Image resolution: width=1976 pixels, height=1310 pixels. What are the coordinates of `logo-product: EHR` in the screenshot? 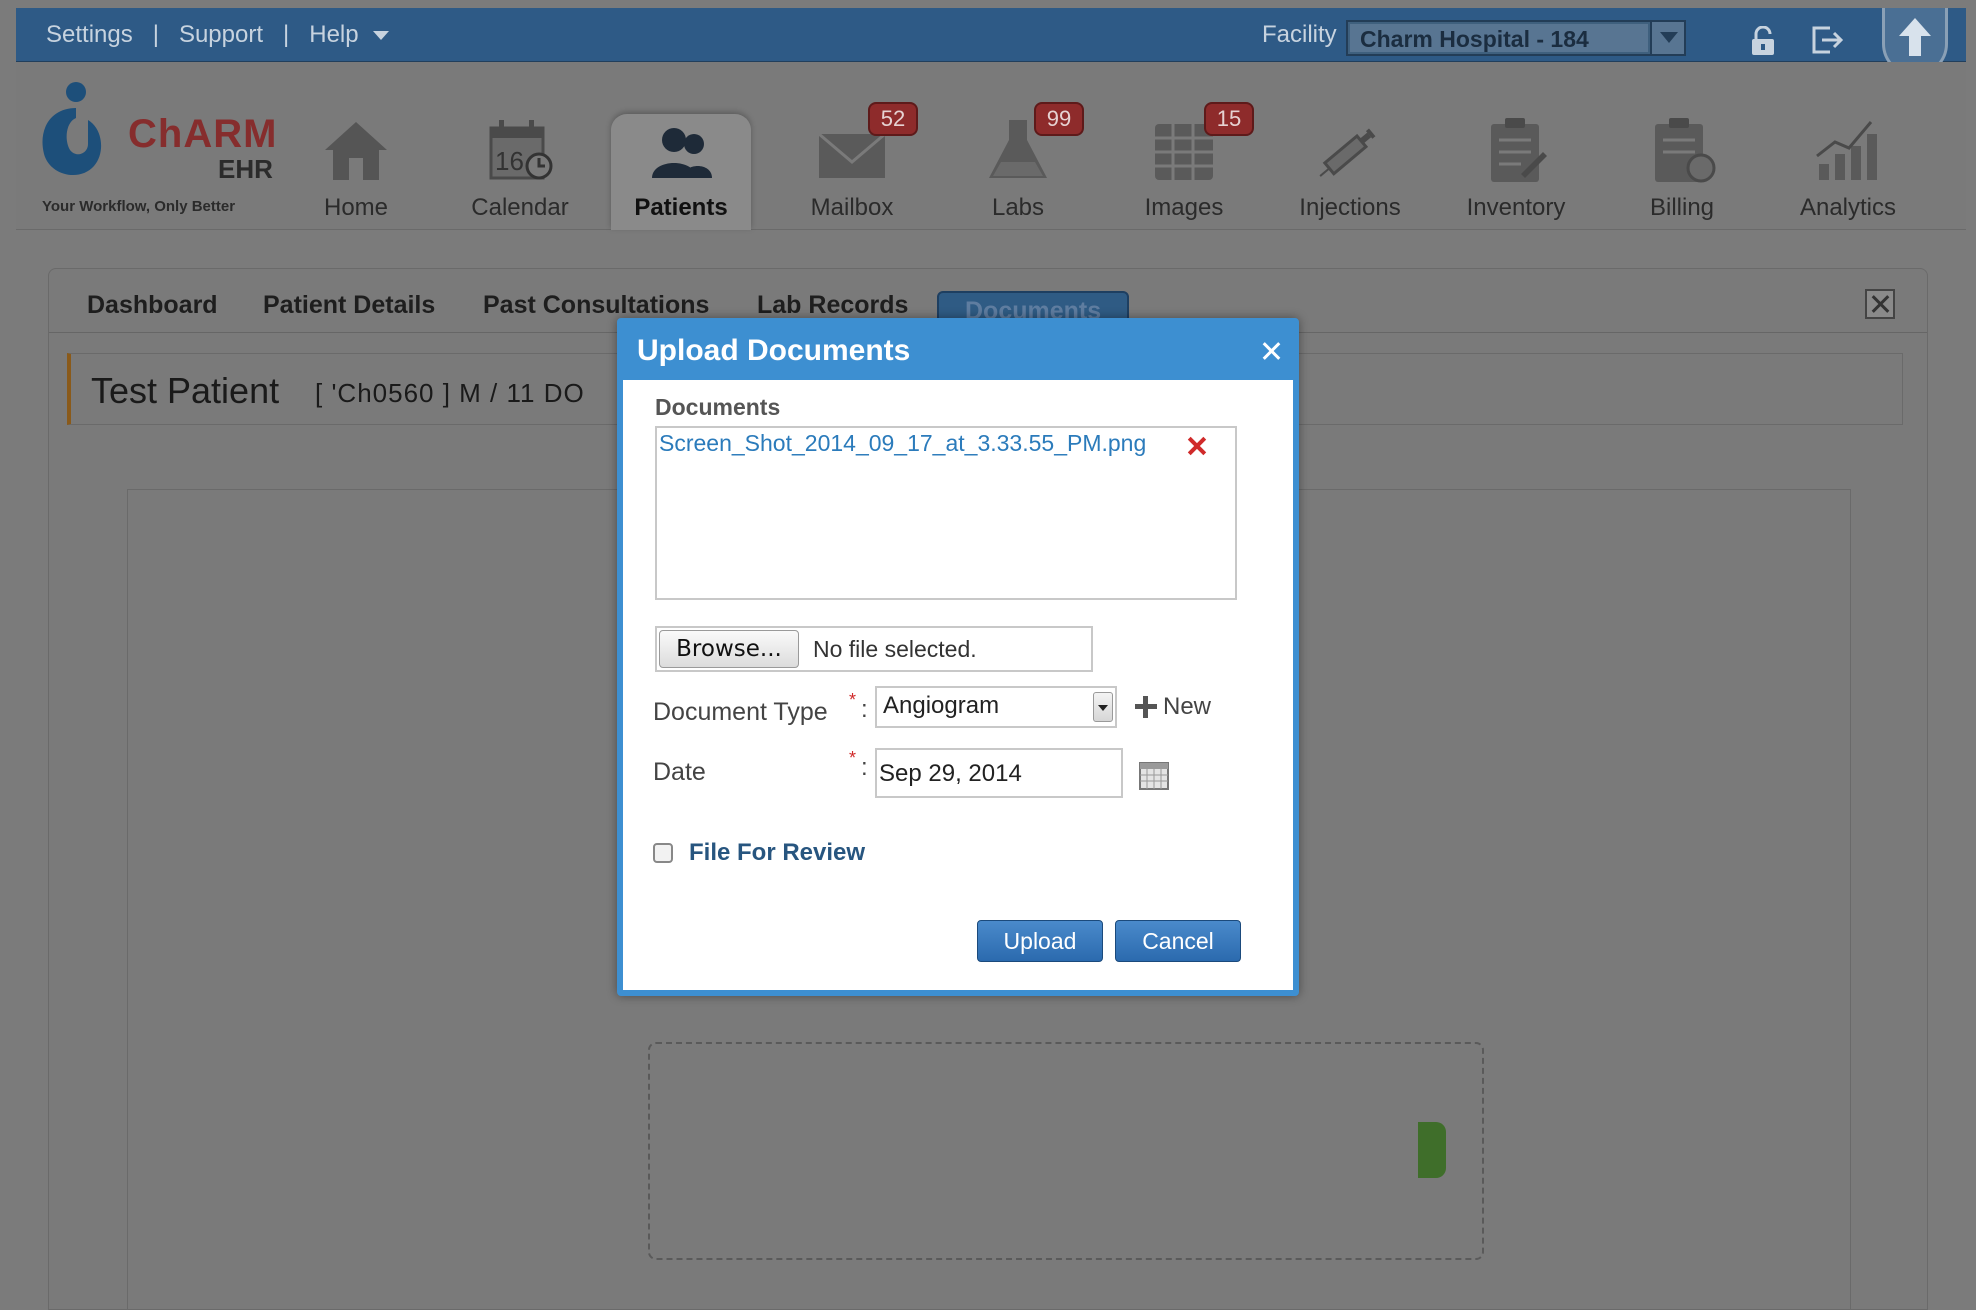 It's located at (245, 169).